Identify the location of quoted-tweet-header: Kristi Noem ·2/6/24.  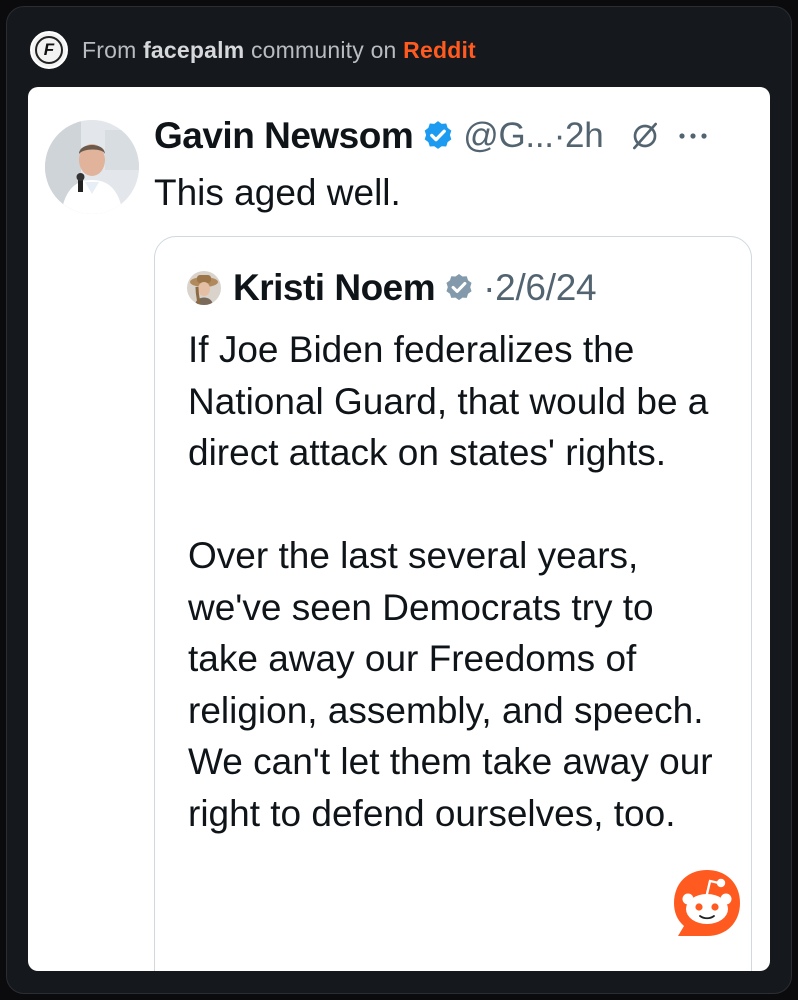
(392, 288).